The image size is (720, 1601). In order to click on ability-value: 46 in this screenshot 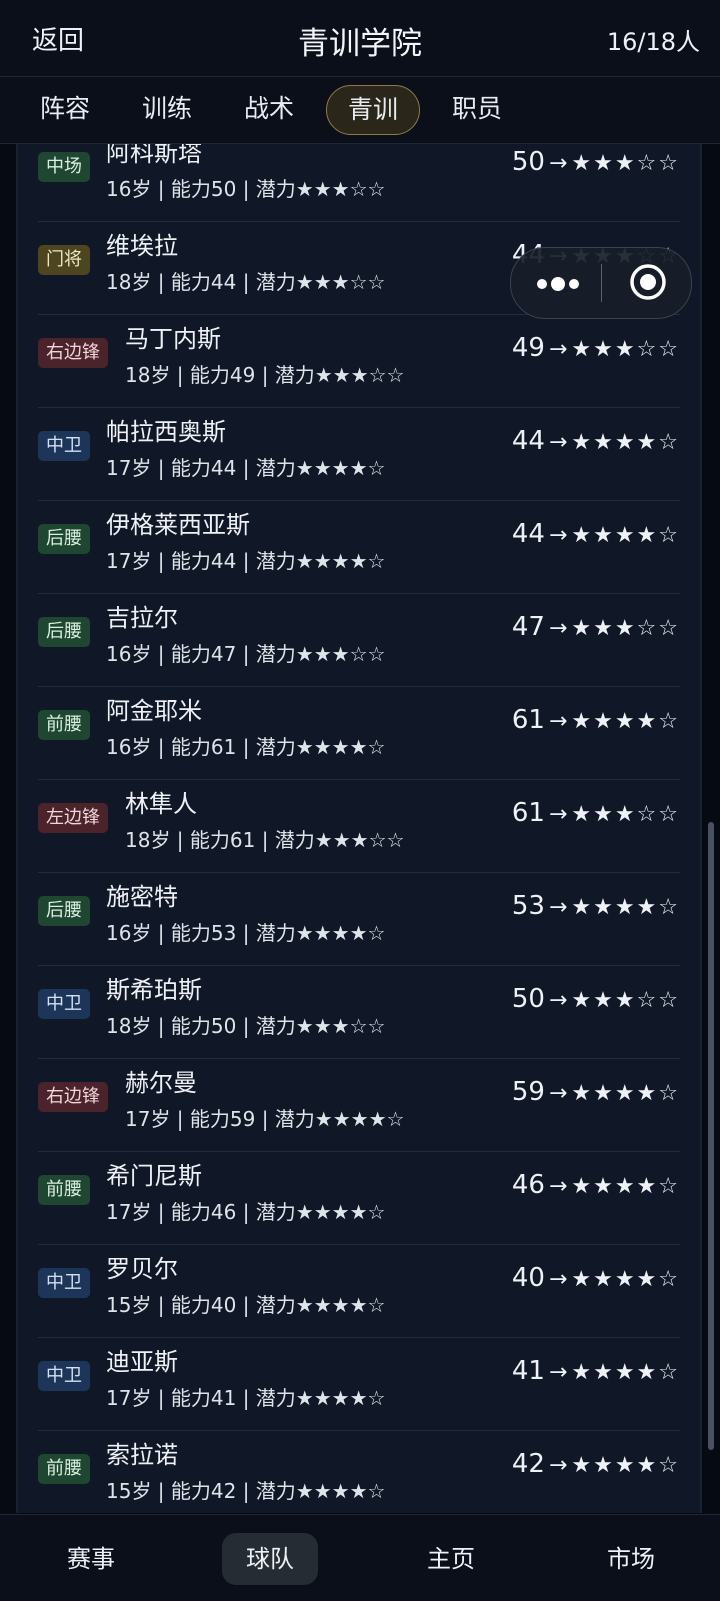, I will do `click(528, 1185)`.